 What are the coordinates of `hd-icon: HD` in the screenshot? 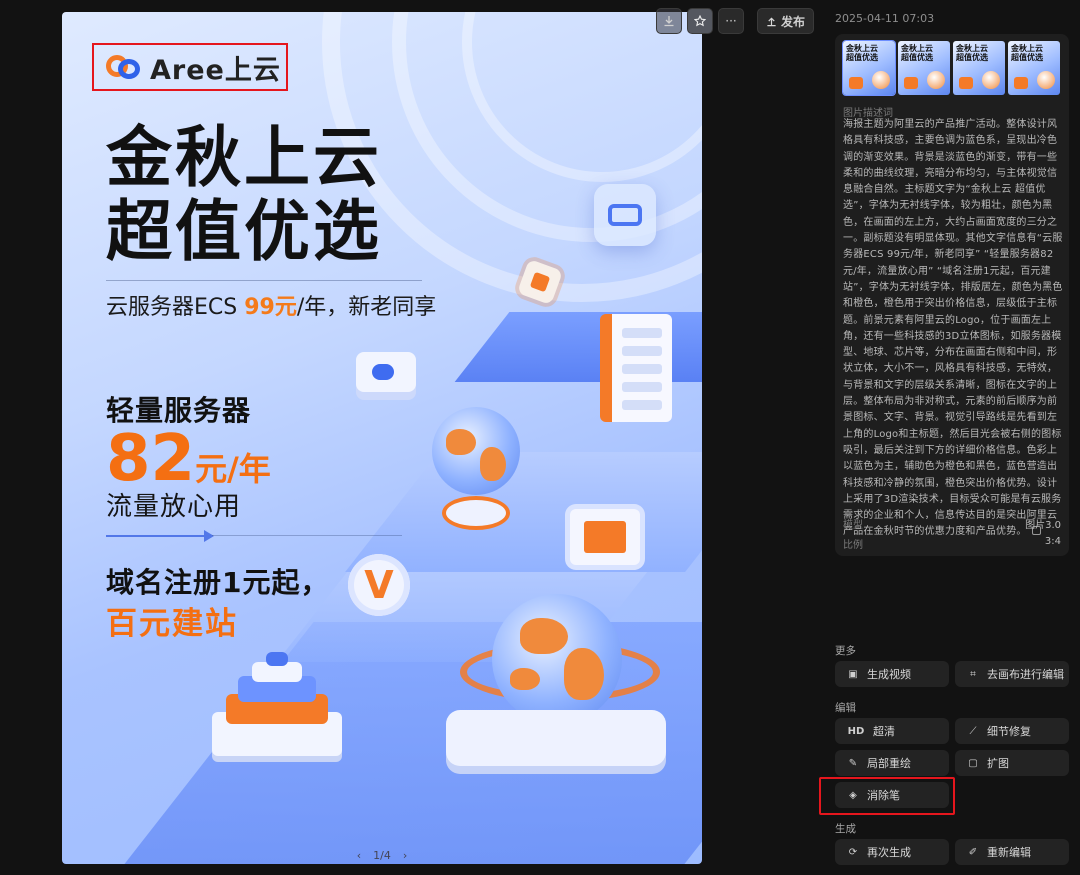 It's located at (856, 731).